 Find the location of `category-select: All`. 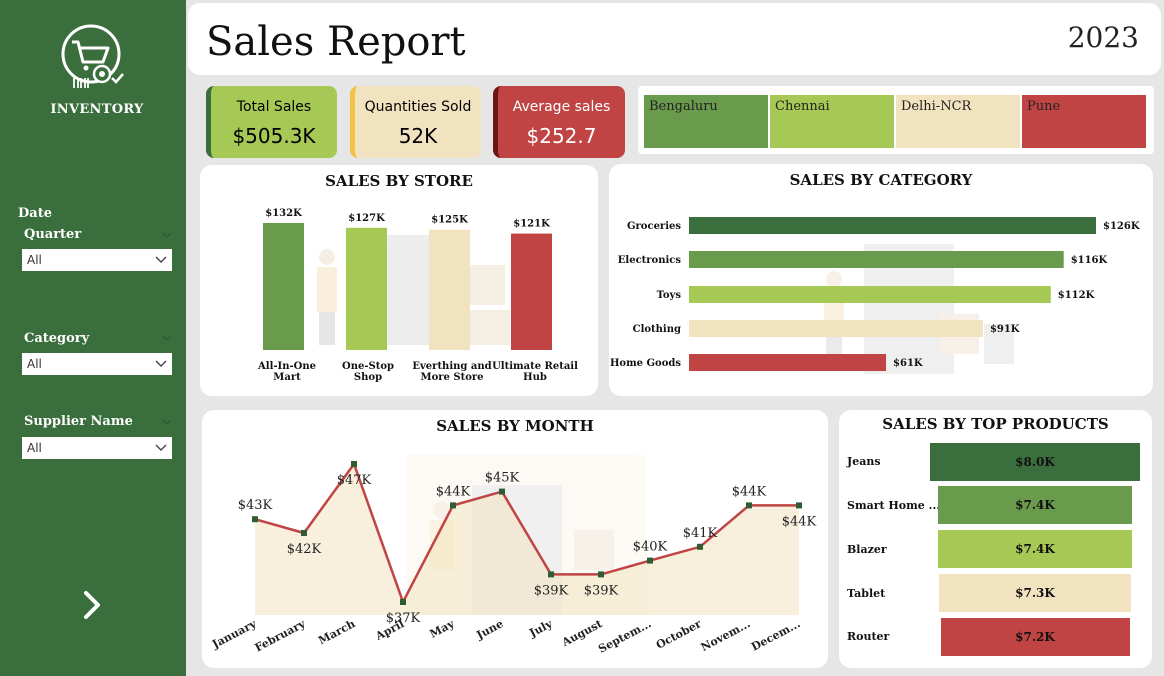

category-select: All is located at coordinates (97, 364).